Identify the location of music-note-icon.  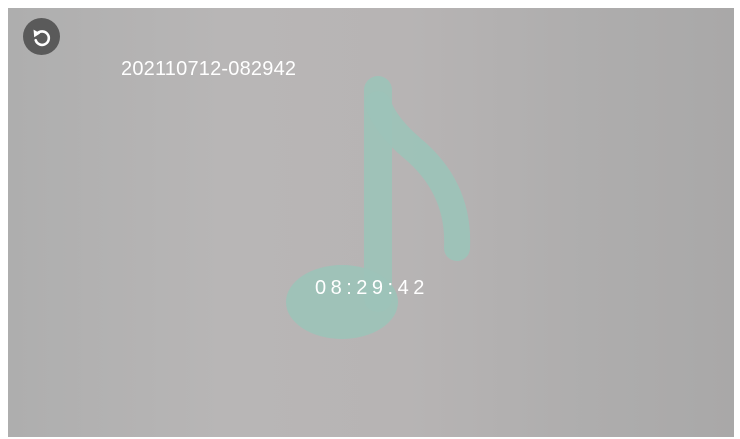
(378, 207).